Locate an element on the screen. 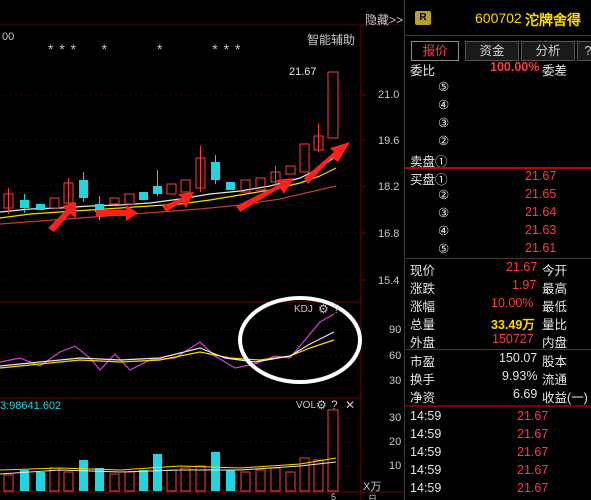  buy-row: ④ 21.63 is located at coordinates (498, 231).